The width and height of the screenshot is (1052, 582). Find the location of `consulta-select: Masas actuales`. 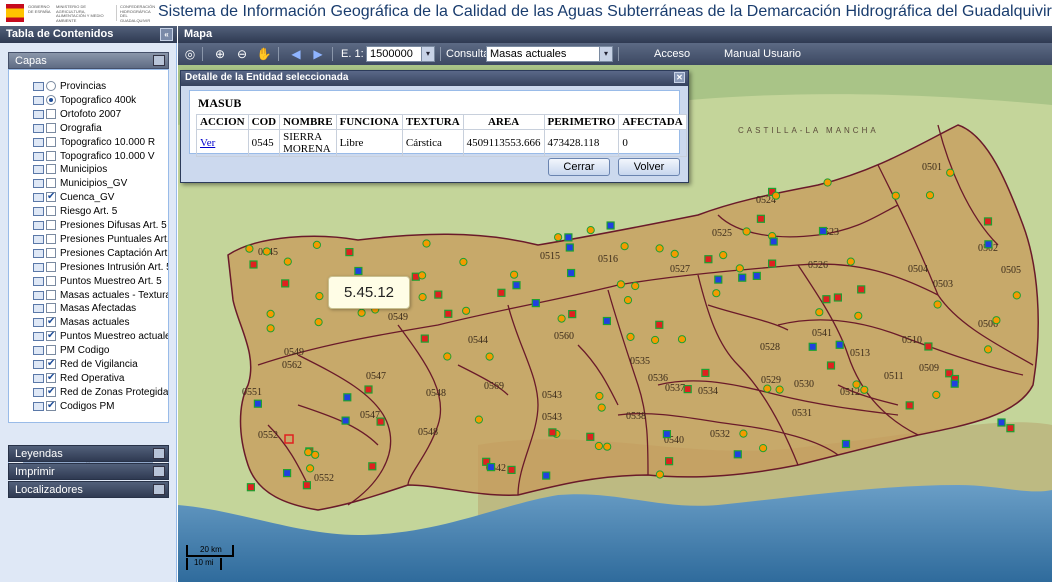

consulta-select: Masas actuales is located at coordinates (543, 54).